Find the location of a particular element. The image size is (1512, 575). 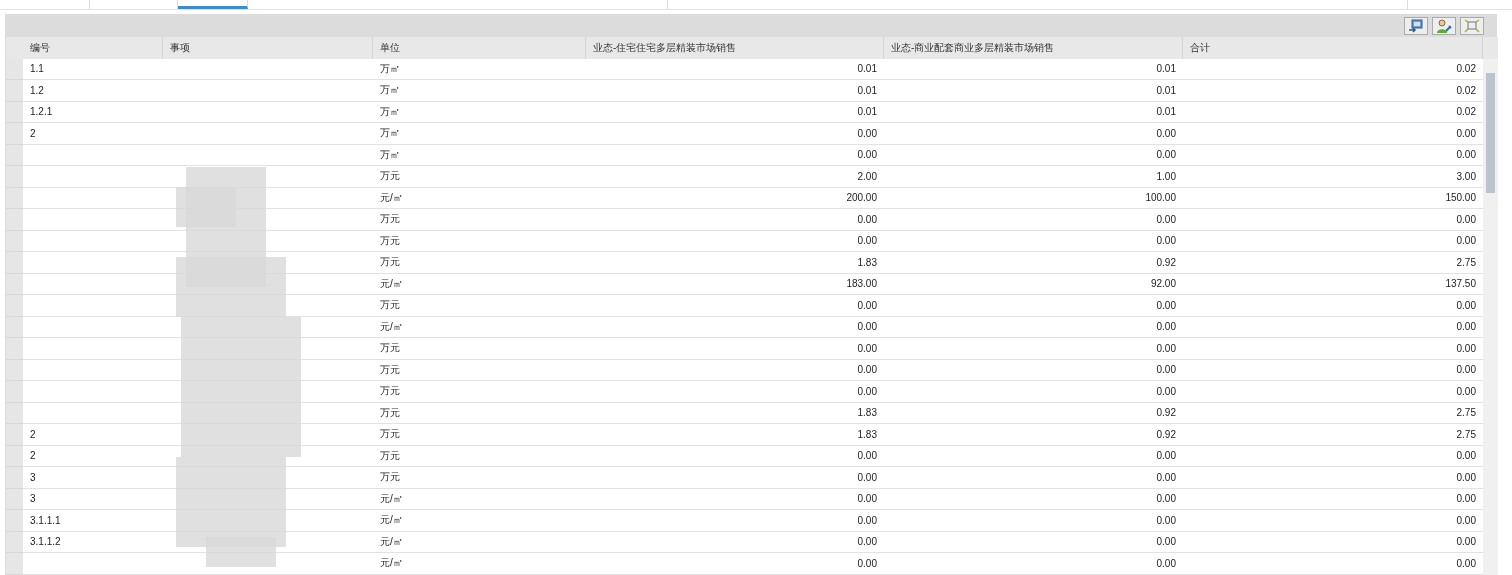

scrollbar-thumb is located at coordinates (1490, 132).